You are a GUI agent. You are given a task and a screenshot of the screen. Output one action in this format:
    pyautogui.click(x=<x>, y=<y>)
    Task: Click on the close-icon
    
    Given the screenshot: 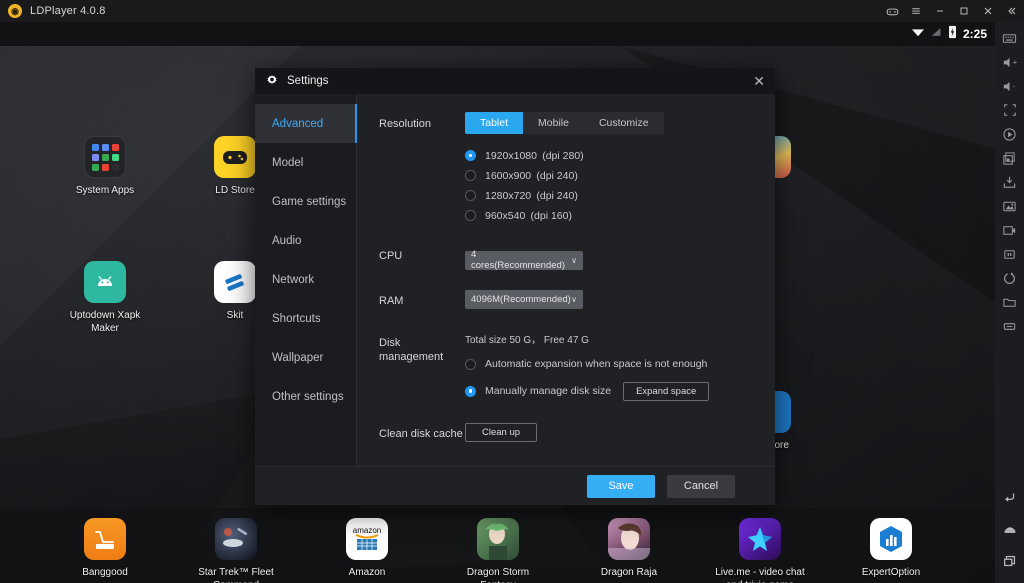 What is the action you would take?
    pyautogui.click(x=988, y=11)
    